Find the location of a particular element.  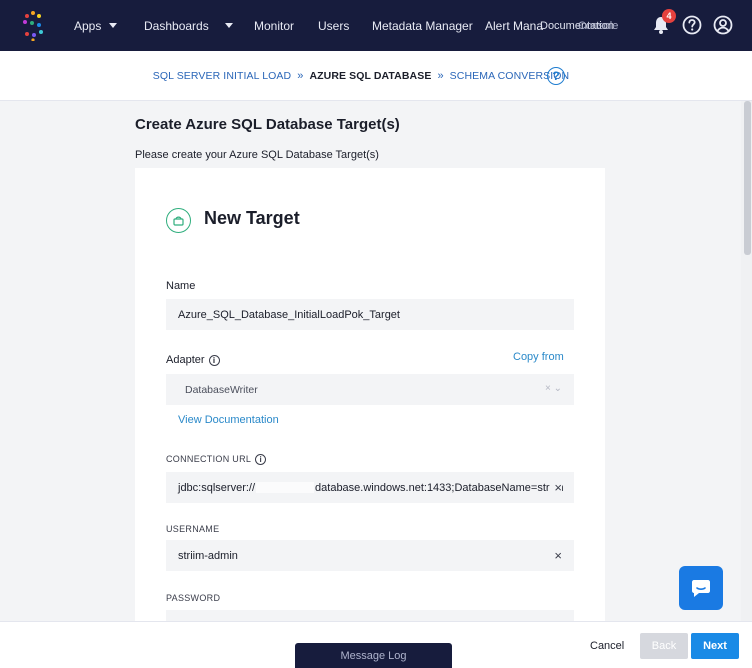

cancel-button: Cancel is located at coordinates (607, 646).